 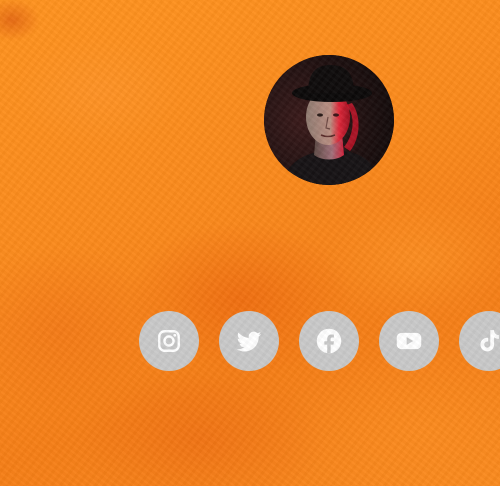 I want to click on tiktok-button, so click(x=479, y=341).